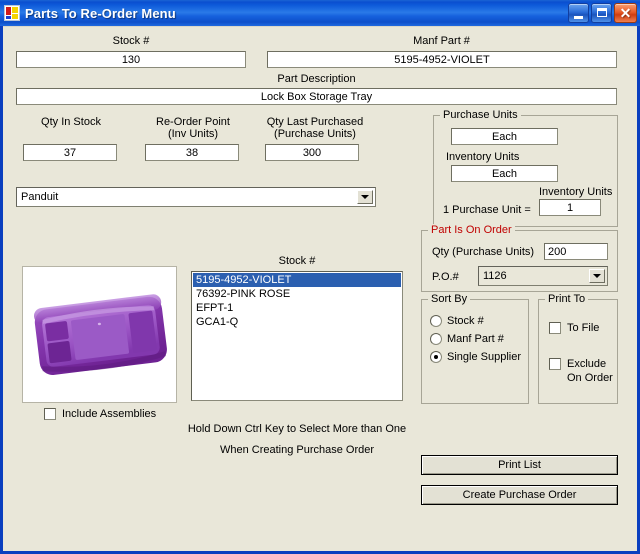 Image resolution: width=640 pixels, height=554 pixels. Describe the element at coordinates (316, 96) in the screenshot. I see `part-description-field: Lock Box Storage Tray` at that location.